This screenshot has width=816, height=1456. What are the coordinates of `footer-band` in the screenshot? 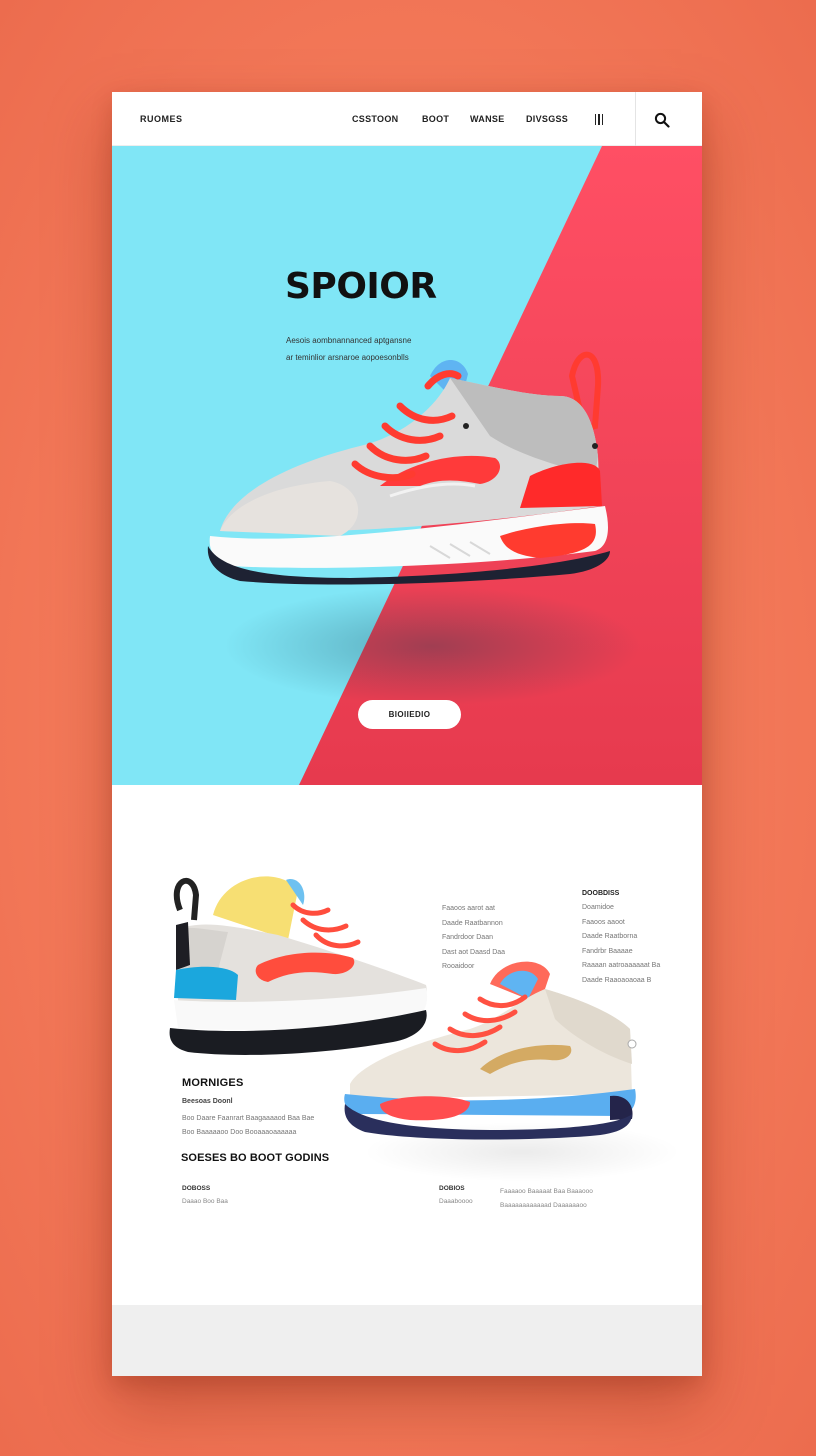 It's located at (407, 1340).